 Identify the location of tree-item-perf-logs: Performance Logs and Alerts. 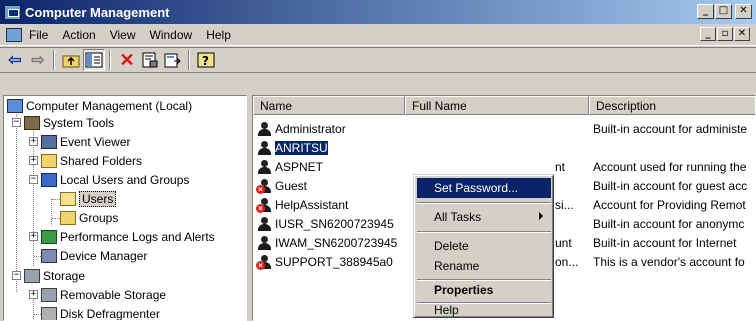
(128, 237).